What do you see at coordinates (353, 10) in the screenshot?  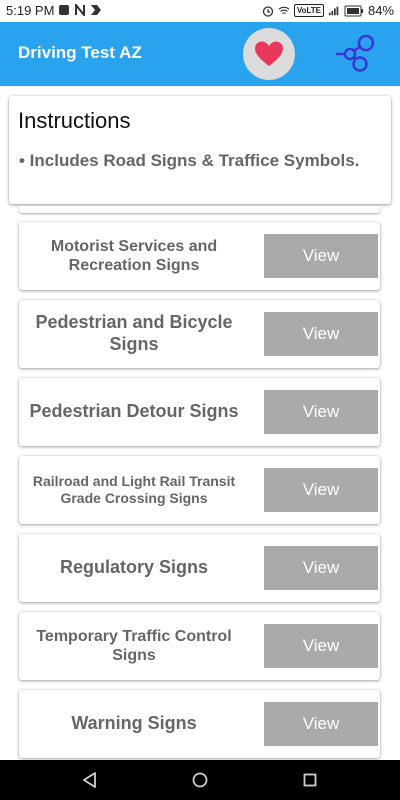 I see `battery-icon` at bounding box center [353, 10].